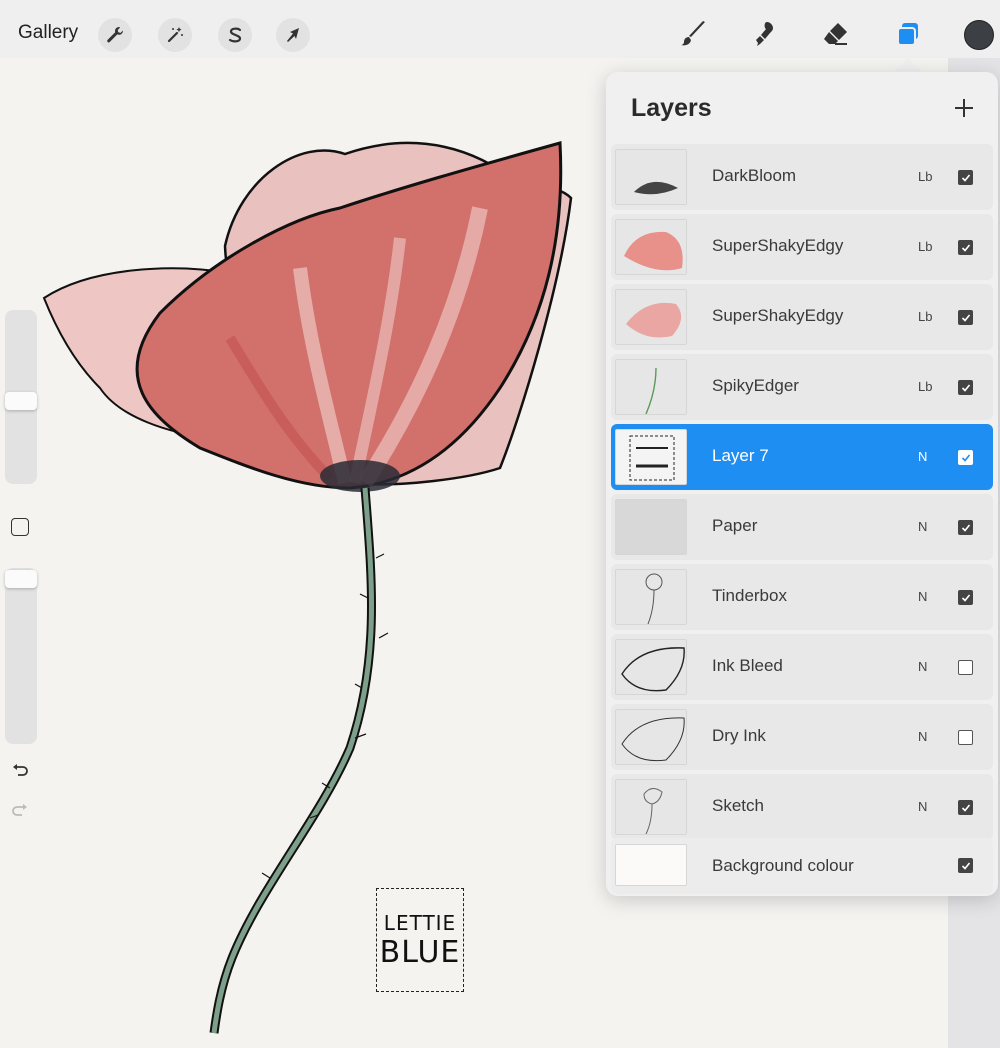 The width and height of the screenshot is (1000, 1048). Describe the element at coordinates (755, 385) in the screenshot. I see `layer-name: SpikyEdger` at that location.